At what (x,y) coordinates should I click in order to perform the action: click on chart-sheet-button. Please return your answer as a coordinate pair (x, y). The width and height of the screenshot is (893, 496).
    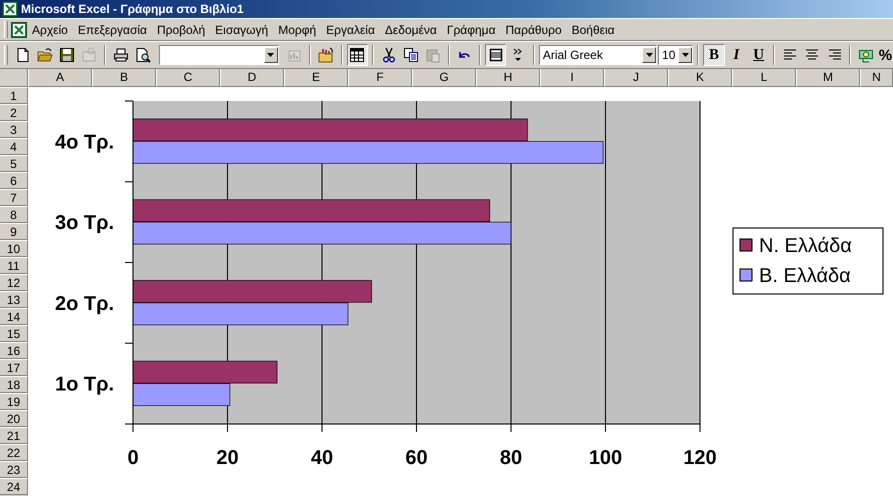
    Looking at the image, I should click on (357, 55).